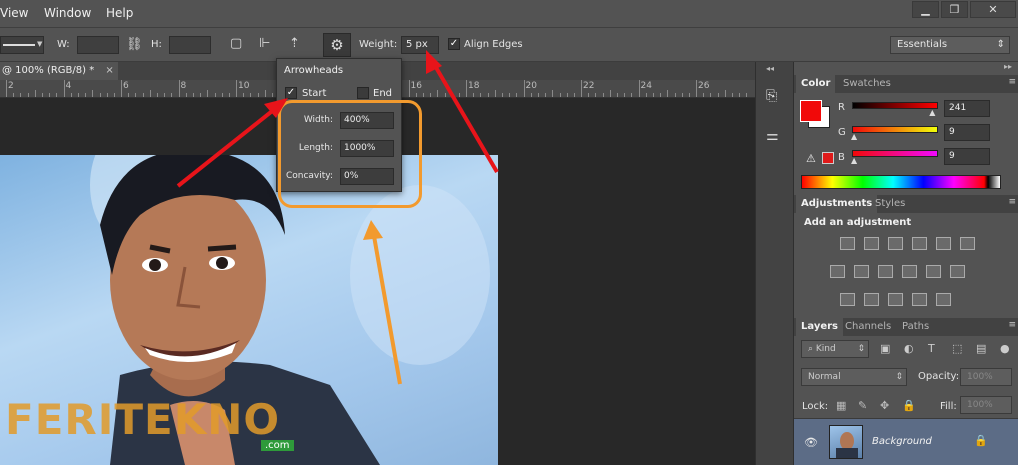 This screenshot has width=1018, height=465. Describe the element at coordinates (986, 405) in the screenshot. I see `fill-field: 100%` at that location.